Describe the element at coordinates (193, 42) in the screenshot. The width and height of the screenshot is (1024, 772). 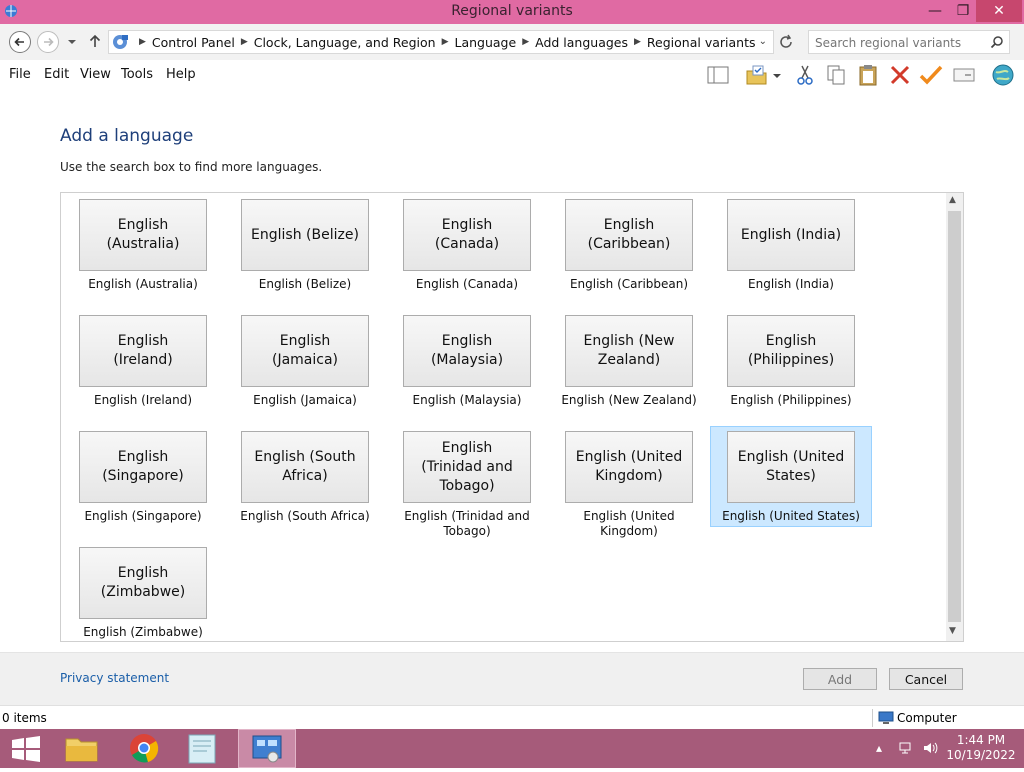
I see `crumb-control-panel: Control Panel` at that location.